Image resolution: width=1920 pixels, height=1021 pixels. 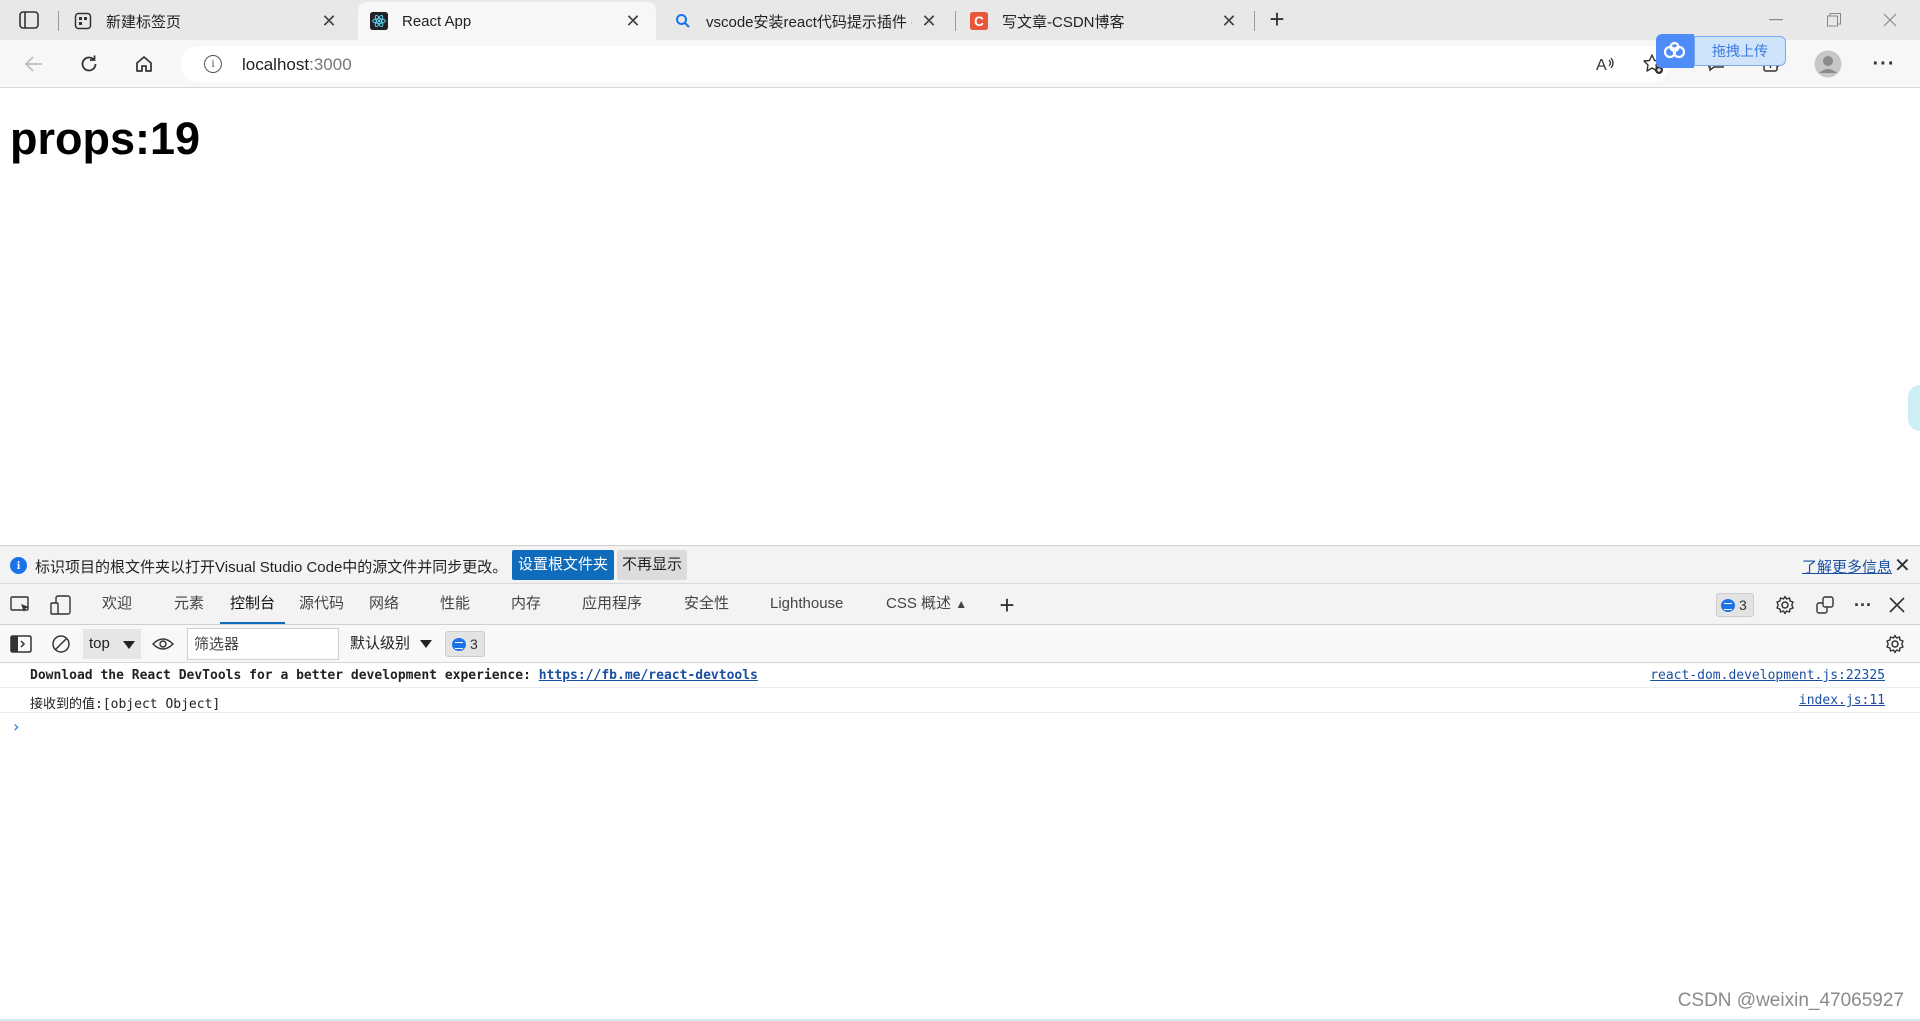 I want to click on cloud-icon, so click(x=1675, y=51).